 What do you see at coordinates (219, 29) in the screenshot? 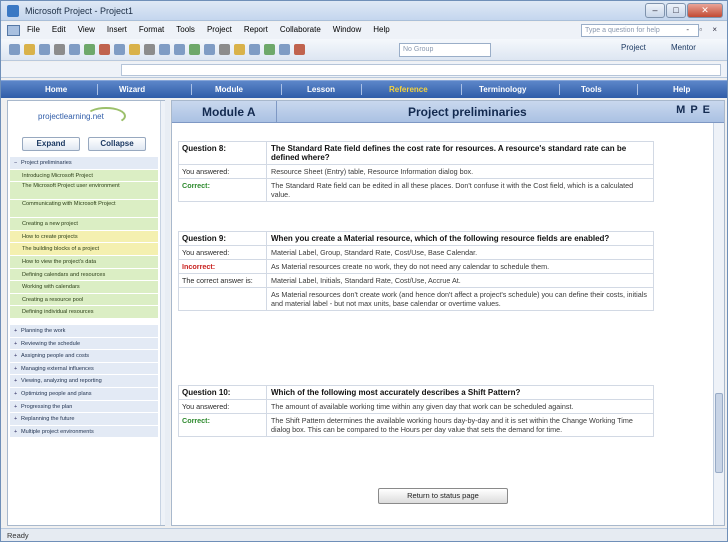
I see `menu-project: Project` at bounding box center [219, 29].